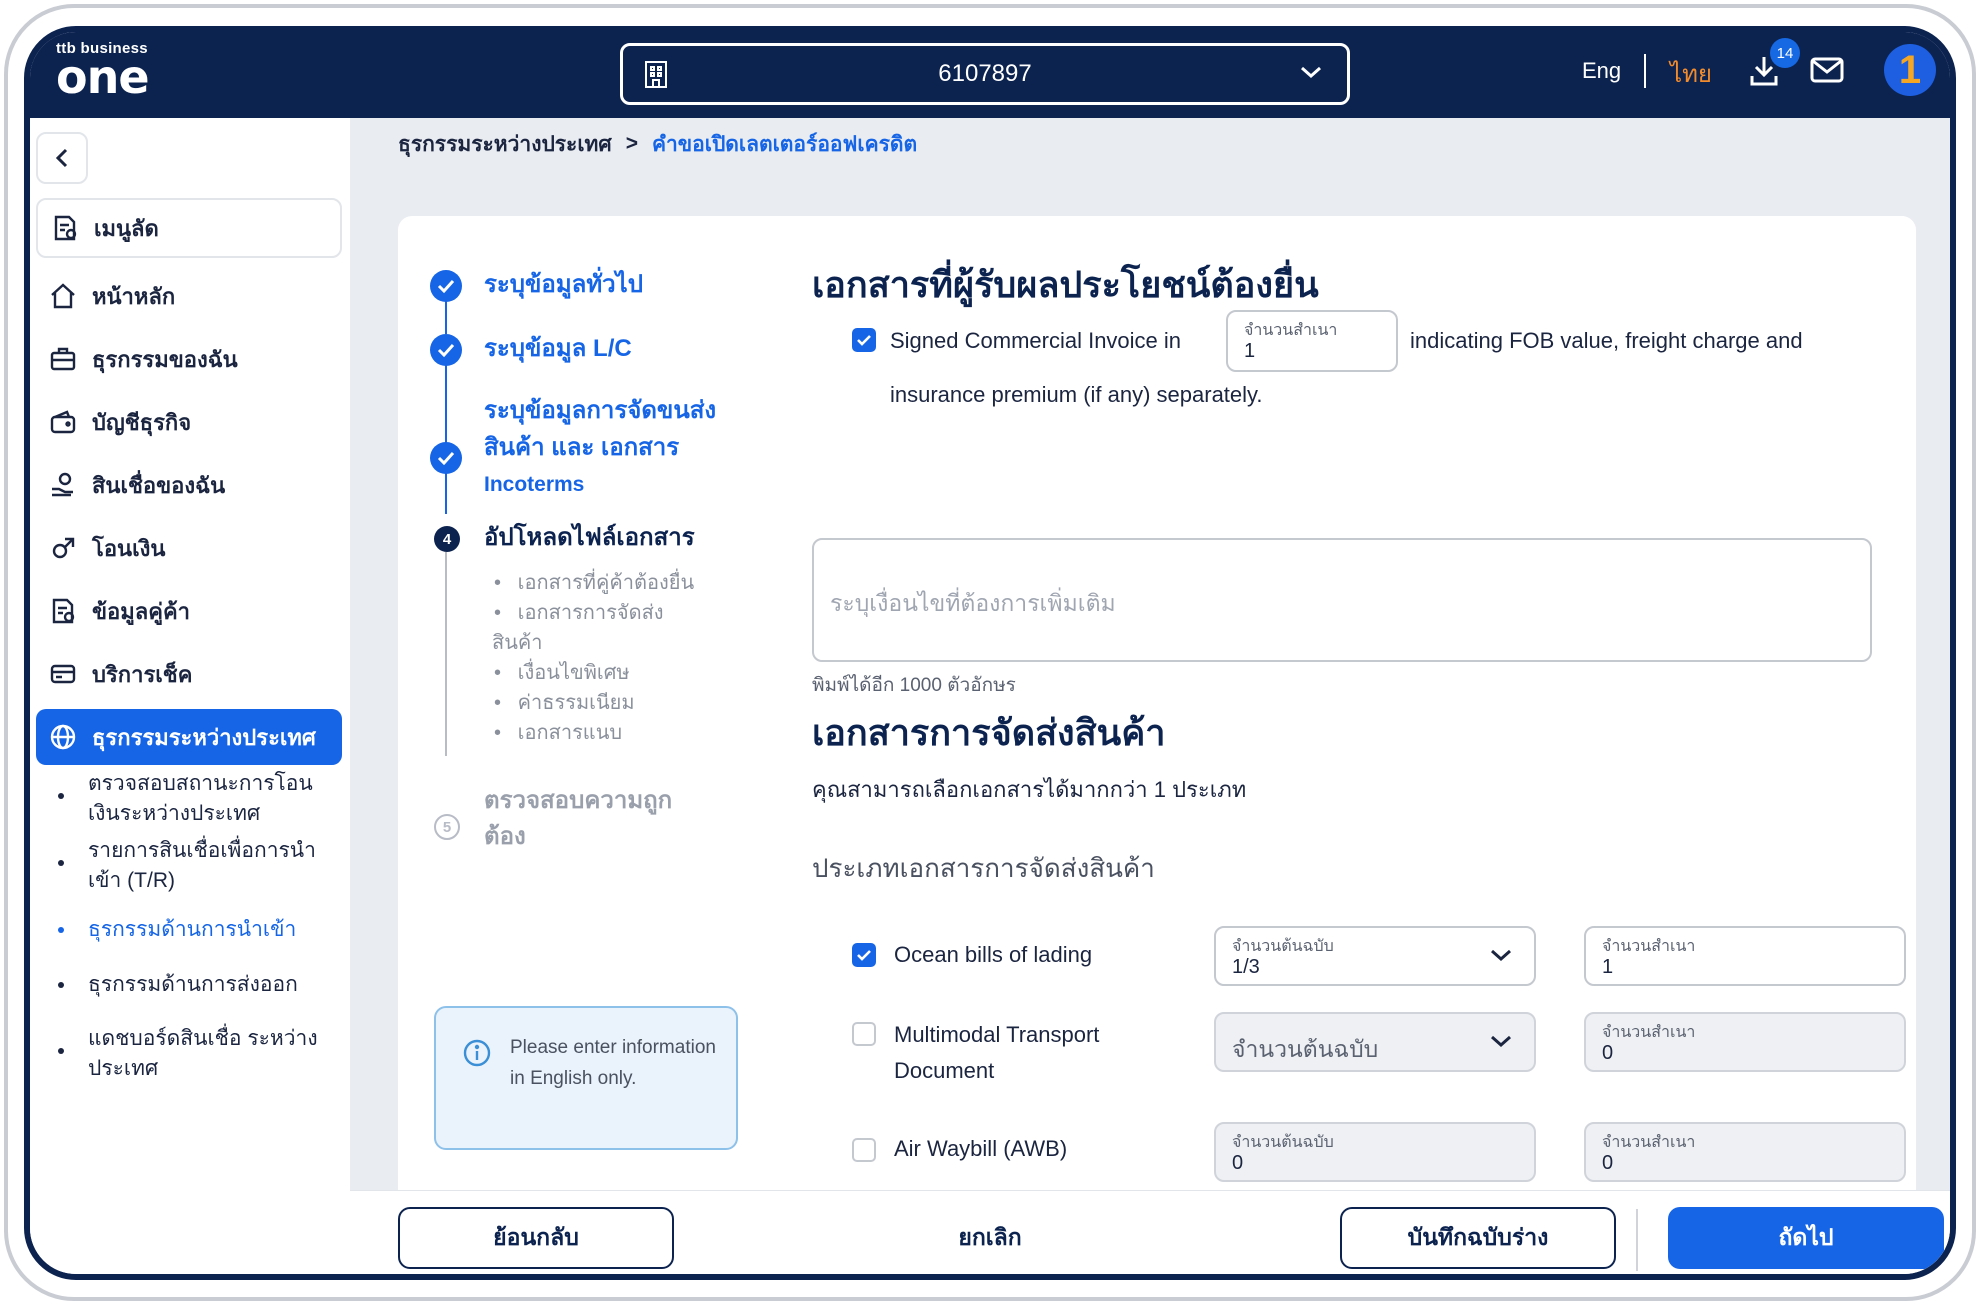  What do you see at coordinates (1036, 340) in the screenshot?
I see `invoice-text-before: Signed Commercial Invoice in` at bounding box center [1036, 340].